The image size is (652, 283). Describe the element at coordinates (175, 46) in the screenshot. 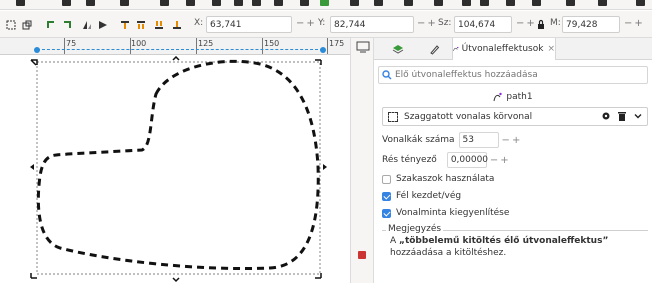

I see `horizontal-ruler: 75 100 125 150 175` at that location.